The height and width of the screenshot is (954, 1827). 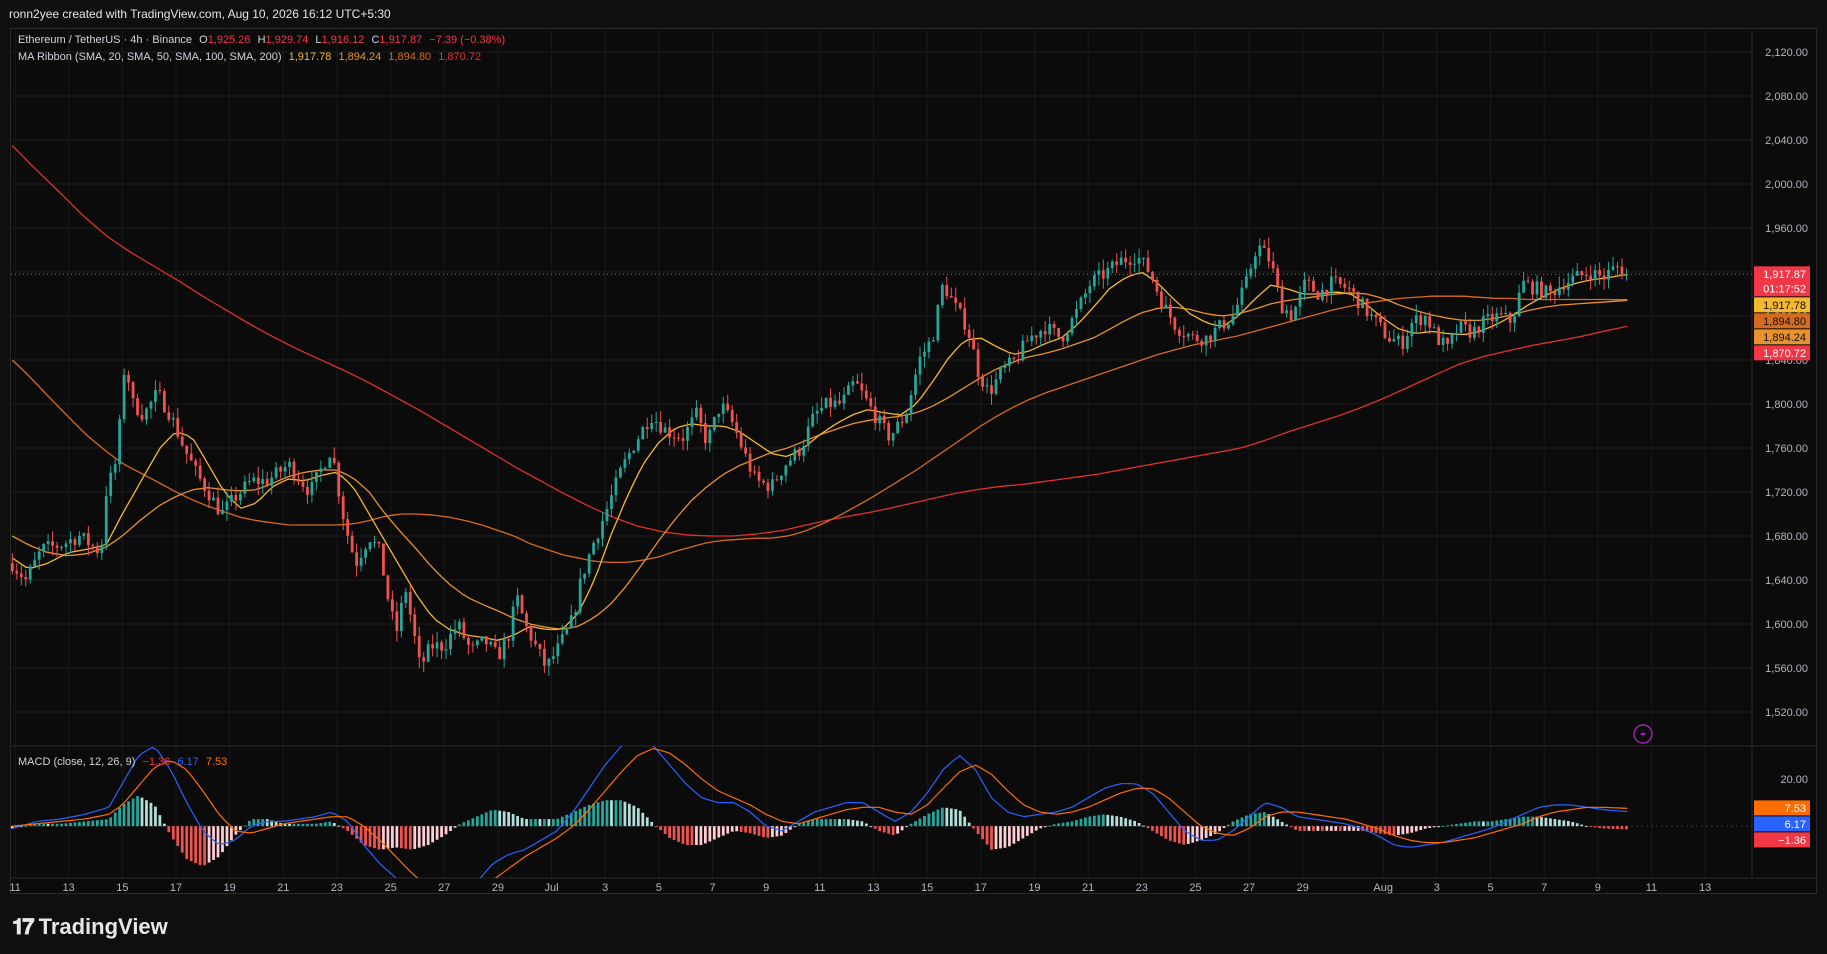 I want to click on price-badge-text: 1,870.72, so click(x=1784, y=354).